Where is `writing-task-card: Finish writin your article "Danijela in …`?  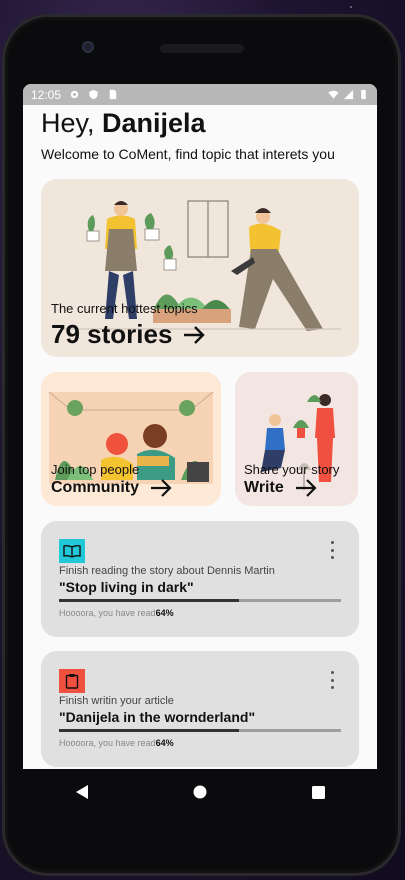 writing-task-card: Finish writin your article "Danijela in … is located at coordinates (200, 709).